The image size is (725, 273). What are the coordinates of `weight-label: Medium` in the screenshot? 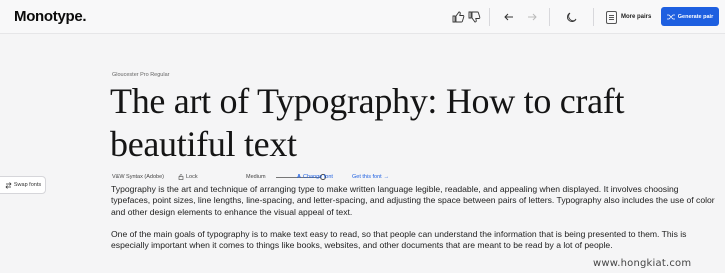 It's located at (256, 177).